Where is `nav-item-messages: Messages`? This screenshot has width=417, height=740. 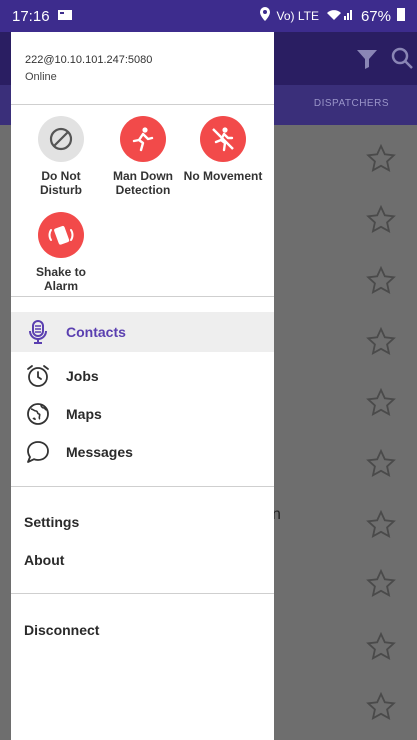 nav-item-messages: Messages is located at coordinates (142, 452).